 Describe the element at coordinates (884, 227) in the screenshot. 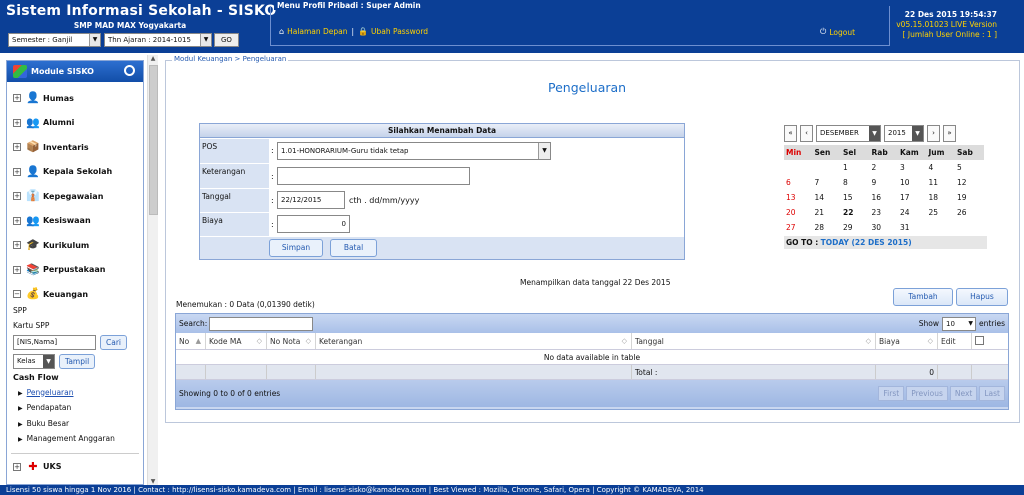

I see `calendar-day: 30` at that location.